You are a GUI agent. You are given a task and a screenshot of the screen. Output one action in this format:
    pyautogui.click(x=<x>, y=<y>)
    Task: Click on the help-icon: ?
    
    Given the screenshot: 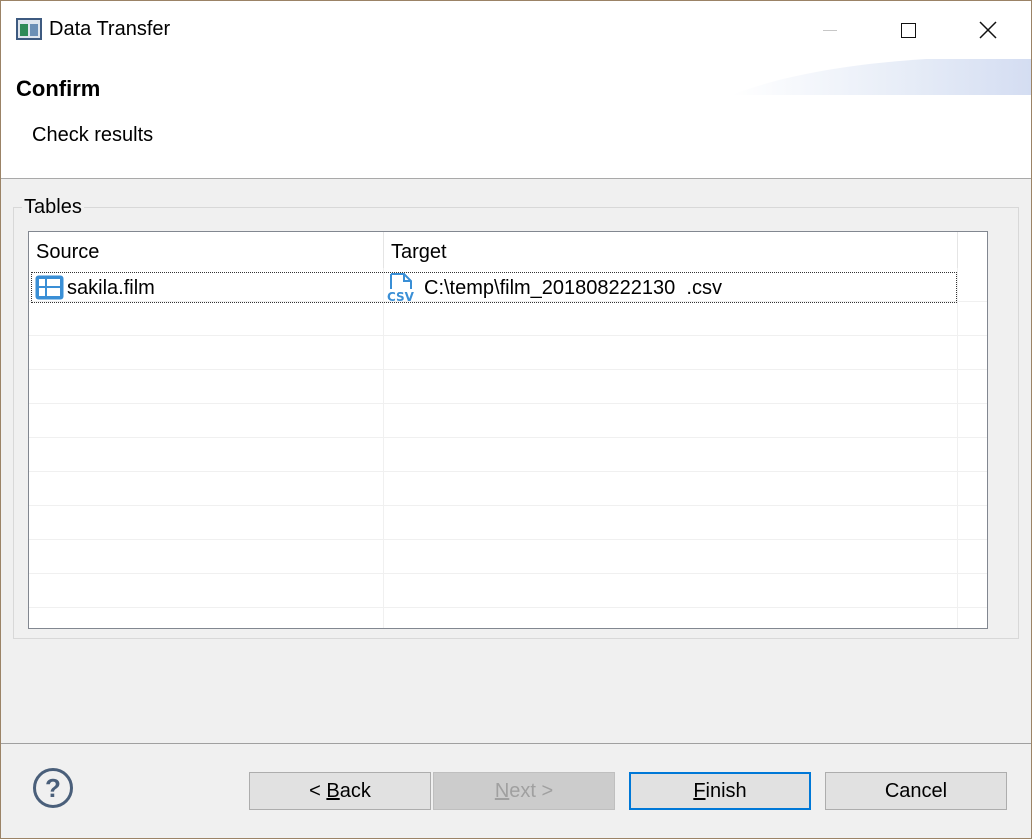 What is the action you would take?
    pyautogui.click(x=53, y=787)
    